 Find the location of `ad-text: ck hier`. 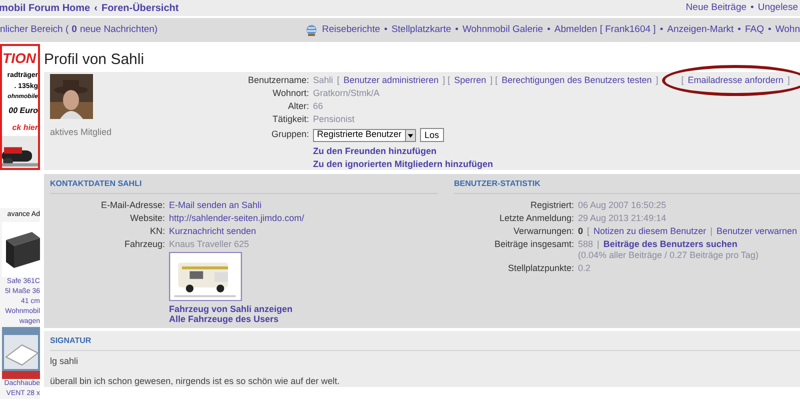

ad-text: ck hier is located at coordinates (25, 128).